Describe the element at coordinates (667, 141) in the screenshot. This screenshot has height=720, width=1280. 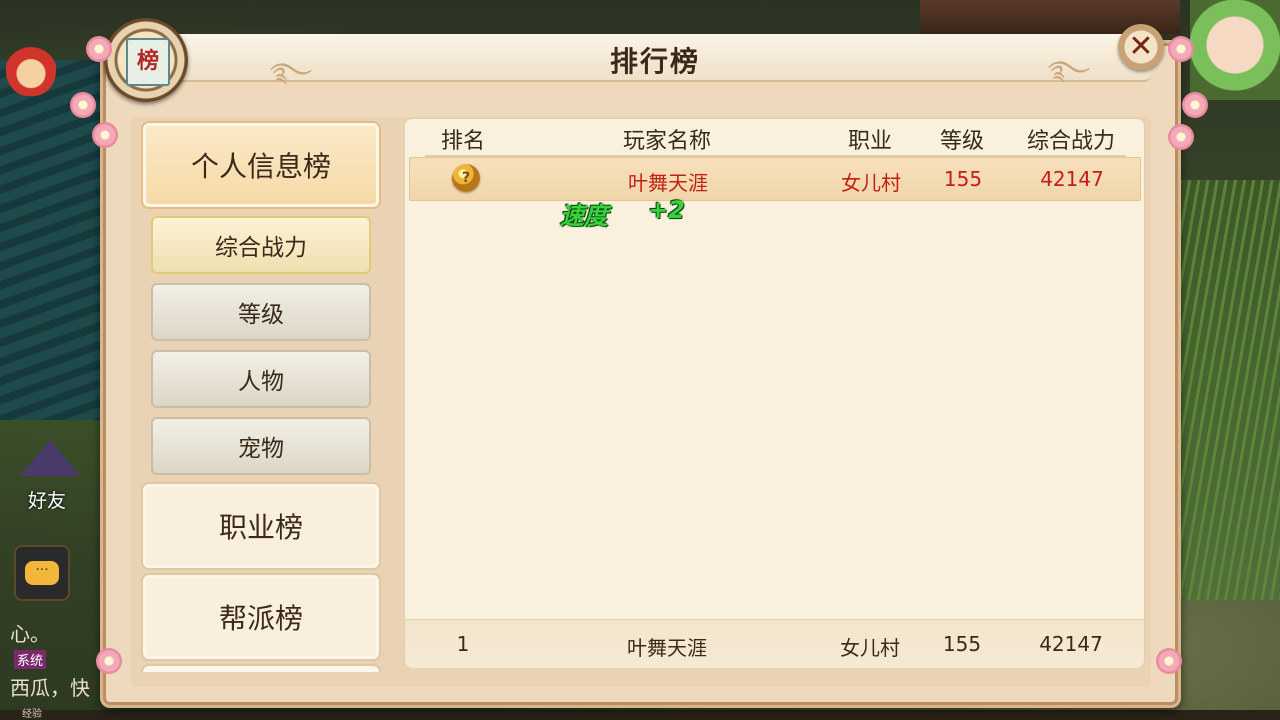
I see `column-header-name: 玩家名称` at that location.